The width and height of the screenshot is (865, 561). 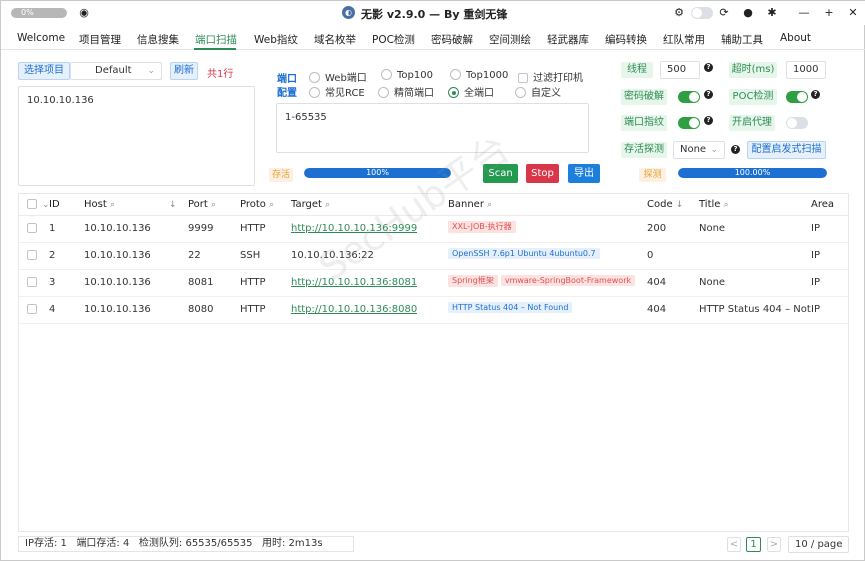 I want to click on github-icon: ◉, so click(x=84, y=13).